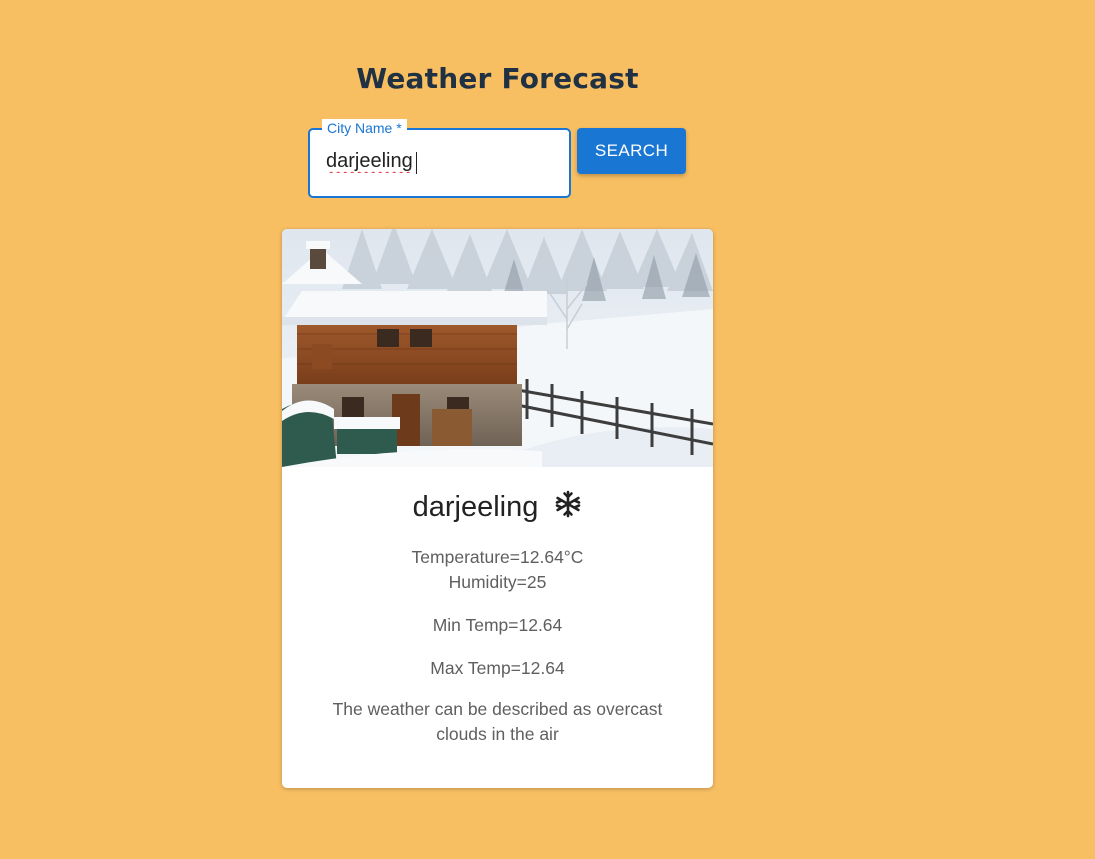 The width and height of the screenshot is (1095, 859). What do you see at coordinates (497, 348) in the screenshot?
I see `snowy-chalet-image` at bounding box center [497, 348].